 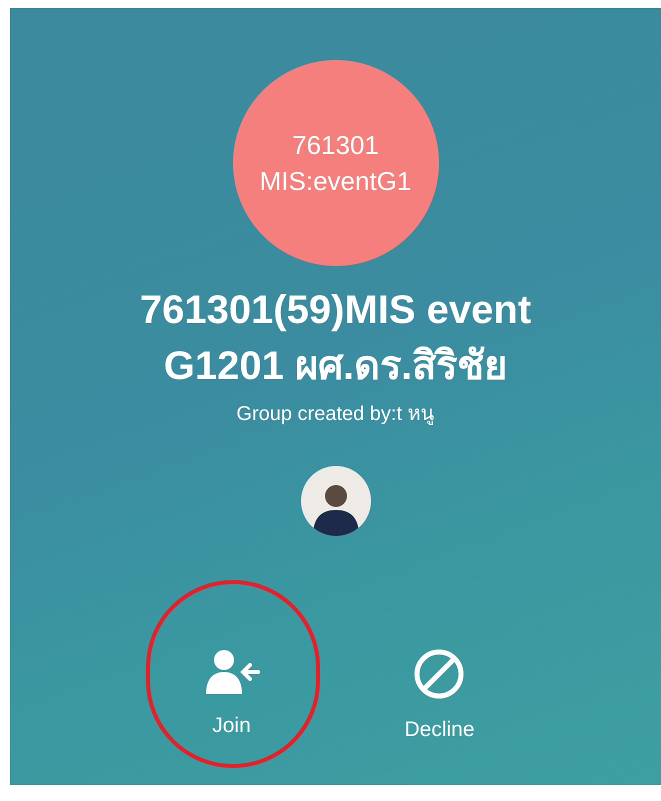 I want to click on join-button: Join, so click(x=232, y=697).